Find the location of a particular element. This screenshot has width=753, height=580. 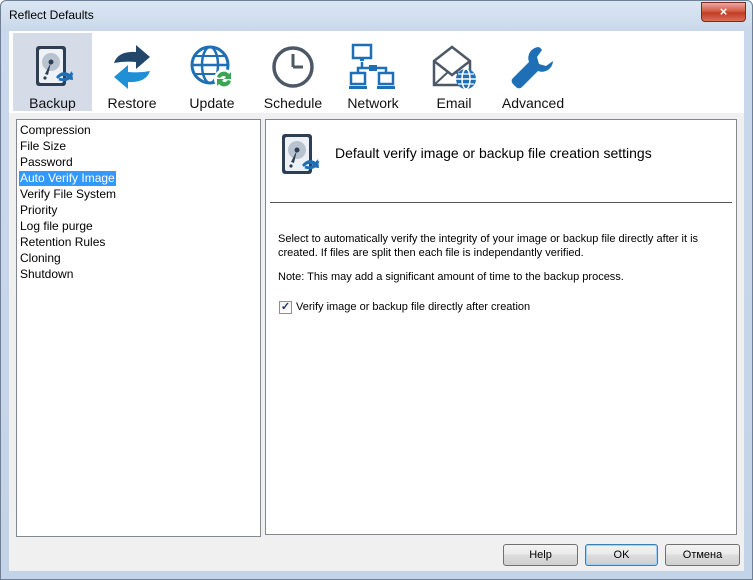

cancel-button: Отмена is located at coordinates (702, 555).